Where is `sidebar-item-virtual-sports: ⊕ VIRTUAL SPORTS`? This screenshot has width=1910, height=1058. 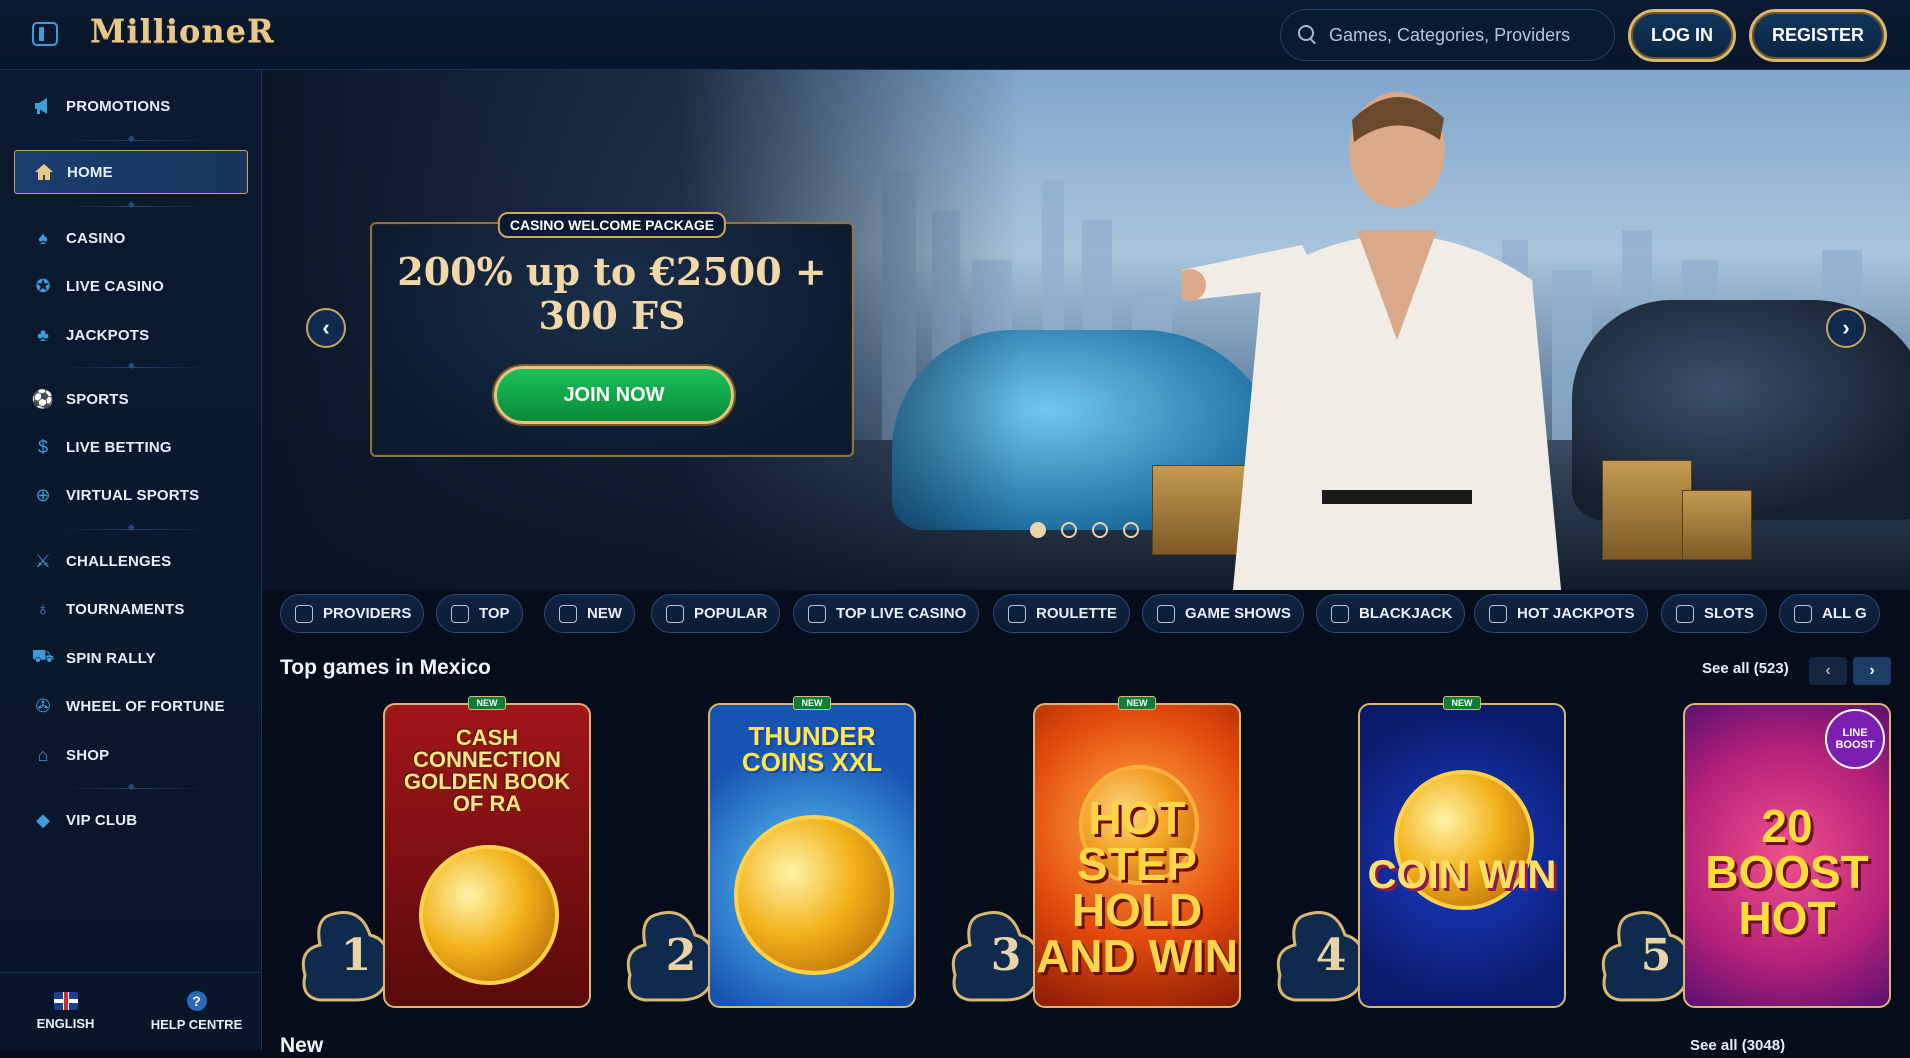 sidebar-item-virtual-sports: ⊕ VIRTUAL SPORTS is located at coordinates (131, 495).